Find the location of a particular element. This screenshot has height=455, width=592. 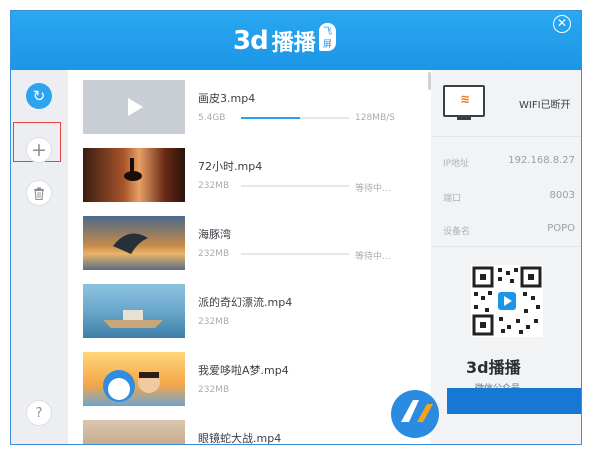

port-value: 8003 is located at coordinates (562, 195).